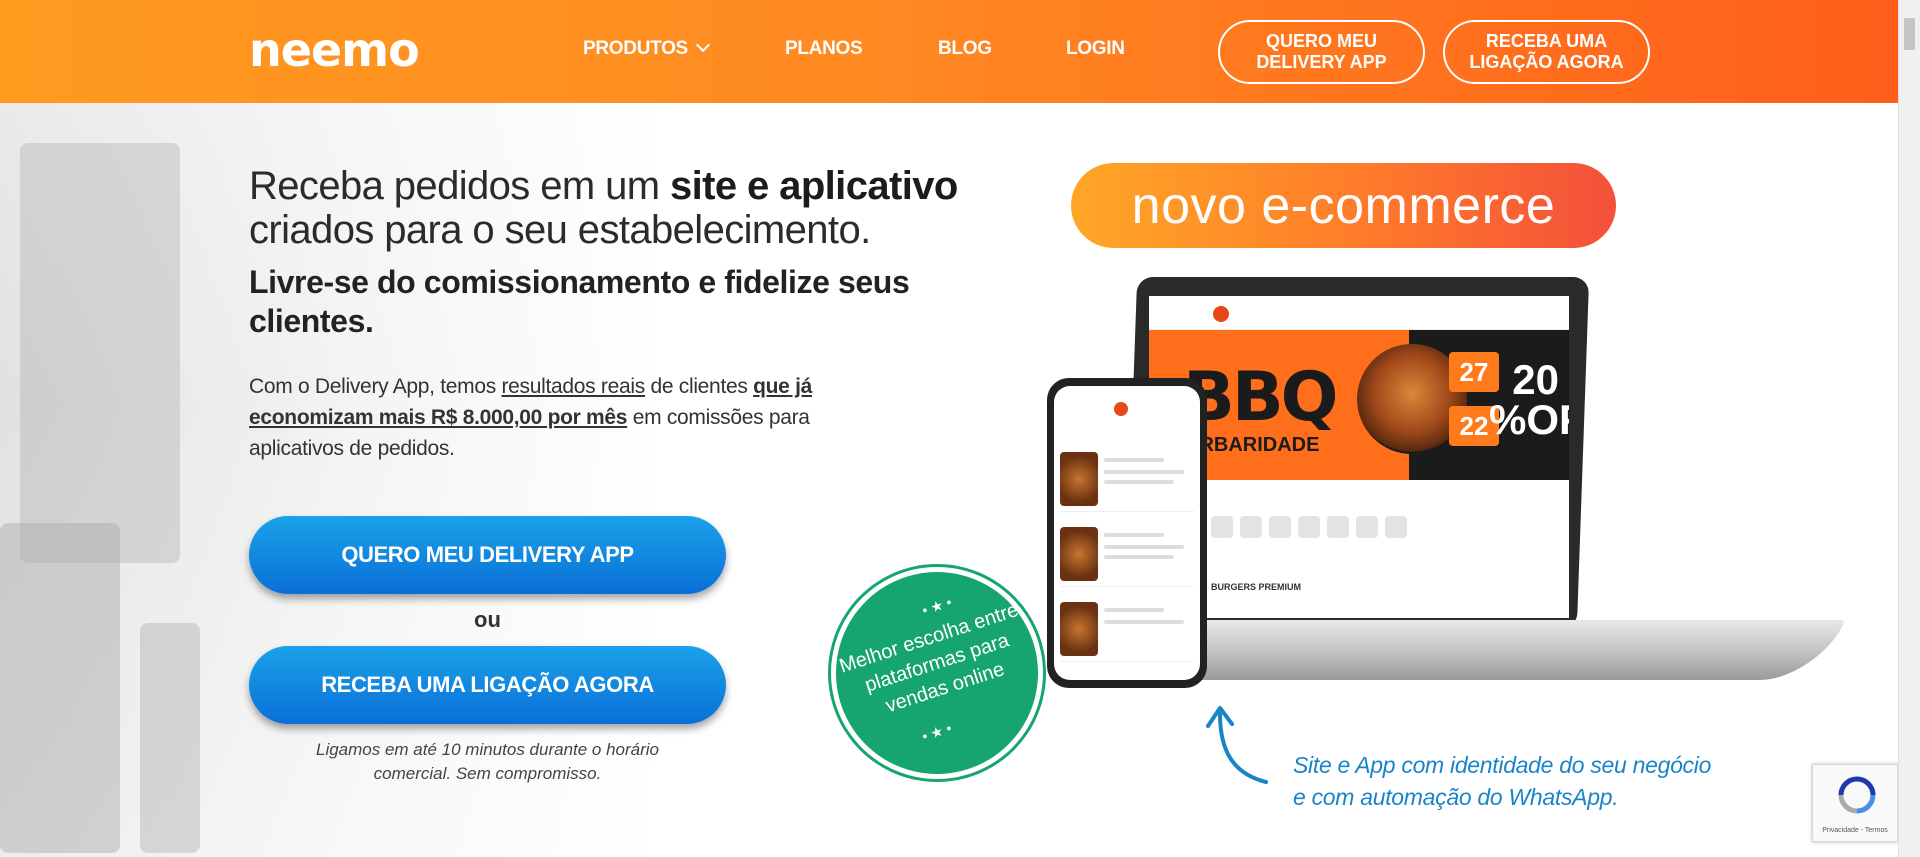 The image size is (1920, 857). What do you see at coordinates (1359, 405) in the screenshot?
I see `screen-banner: BBQ ARBARIDADE 27 22 20 %OFF` at bounding box center [1359, 405].